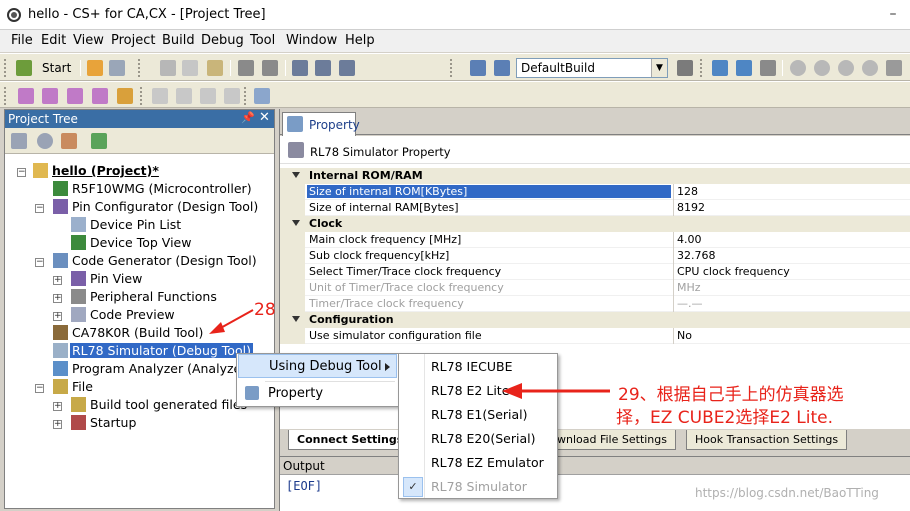 This screenshot has width=910, height=511. Describe the element at coordinates (50, 96) in the screenshot. I see `bookmark-next-icon` at that location.